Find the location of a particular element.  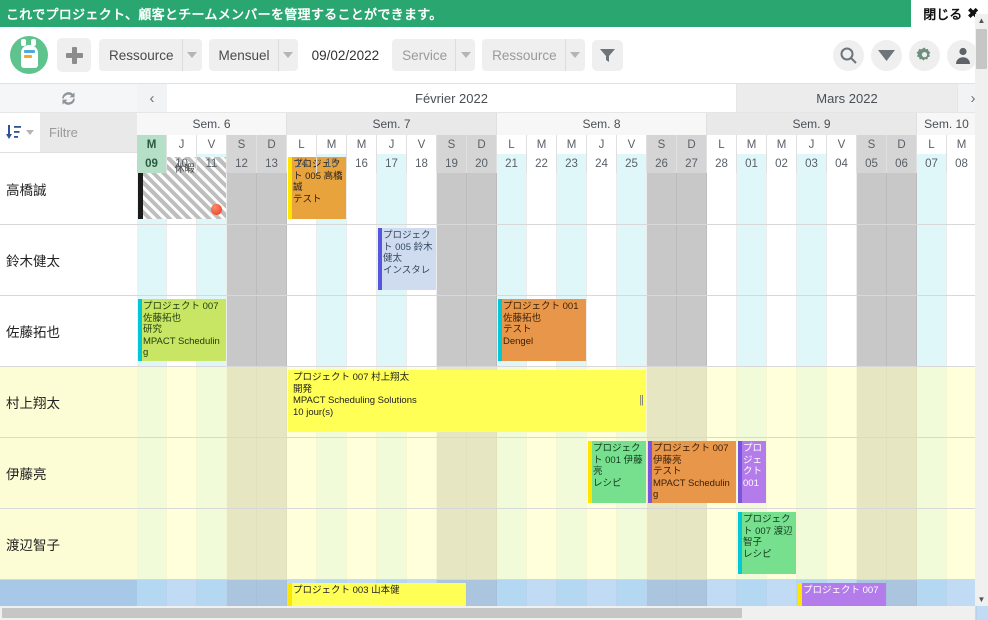

task-bar: プロジェクト 001 伊藤亮 レシピ is located at coordinates (617, 472).